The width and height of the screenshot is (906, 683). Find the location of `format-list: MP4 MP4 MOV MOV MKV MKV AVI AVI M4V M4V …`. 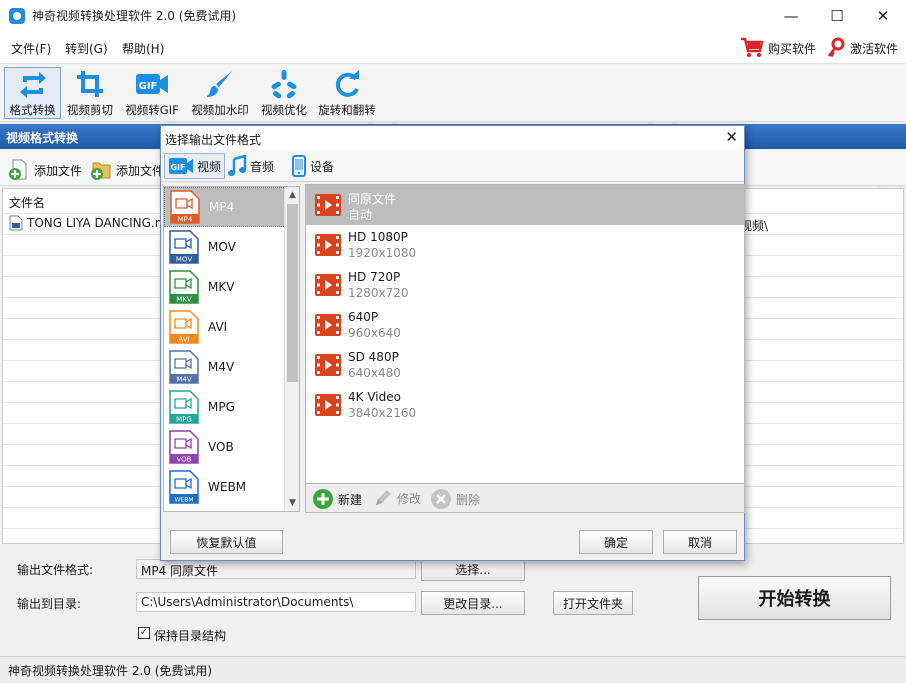

format-list: MP4 MP4 MOV MOV MKV MKV AVI AVI M4V M4V … is located at coordinates (231, 349).